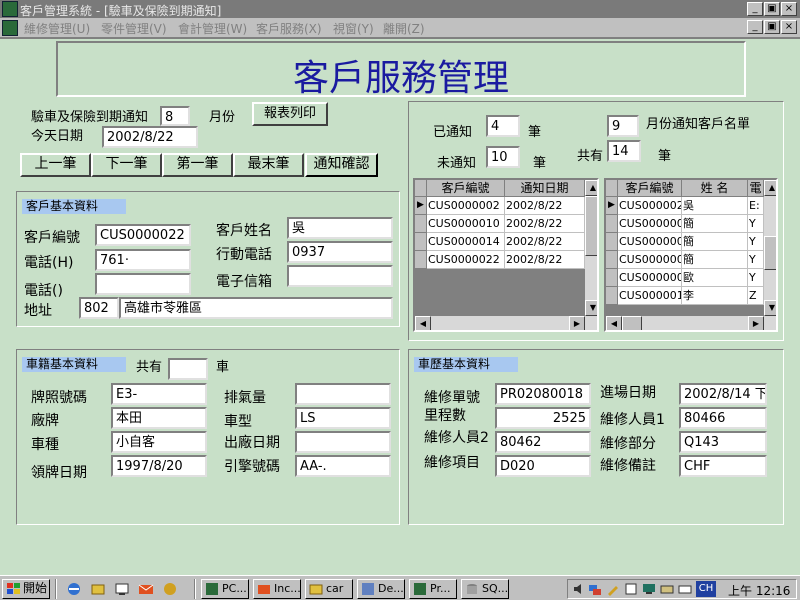 Image resolution: width=800 pixels, height=600 pixels. I want to click on pen-icon, so click(613, 589).